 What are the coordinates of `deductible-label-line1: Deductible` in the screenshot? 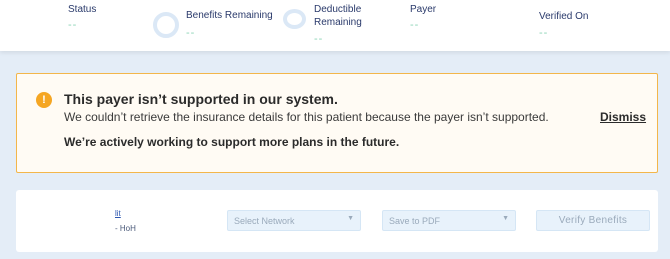 It's located at (338, 9).